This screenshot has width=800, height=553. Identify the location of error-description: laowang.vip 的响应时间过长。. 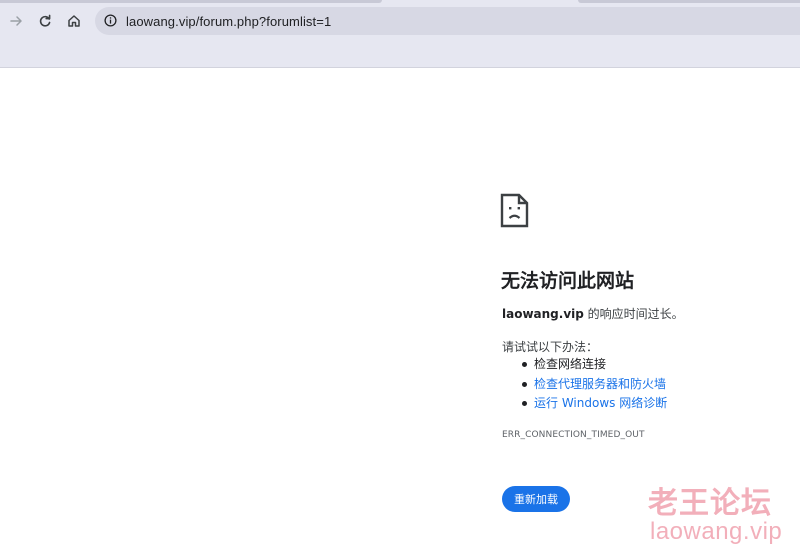
(593, 313).